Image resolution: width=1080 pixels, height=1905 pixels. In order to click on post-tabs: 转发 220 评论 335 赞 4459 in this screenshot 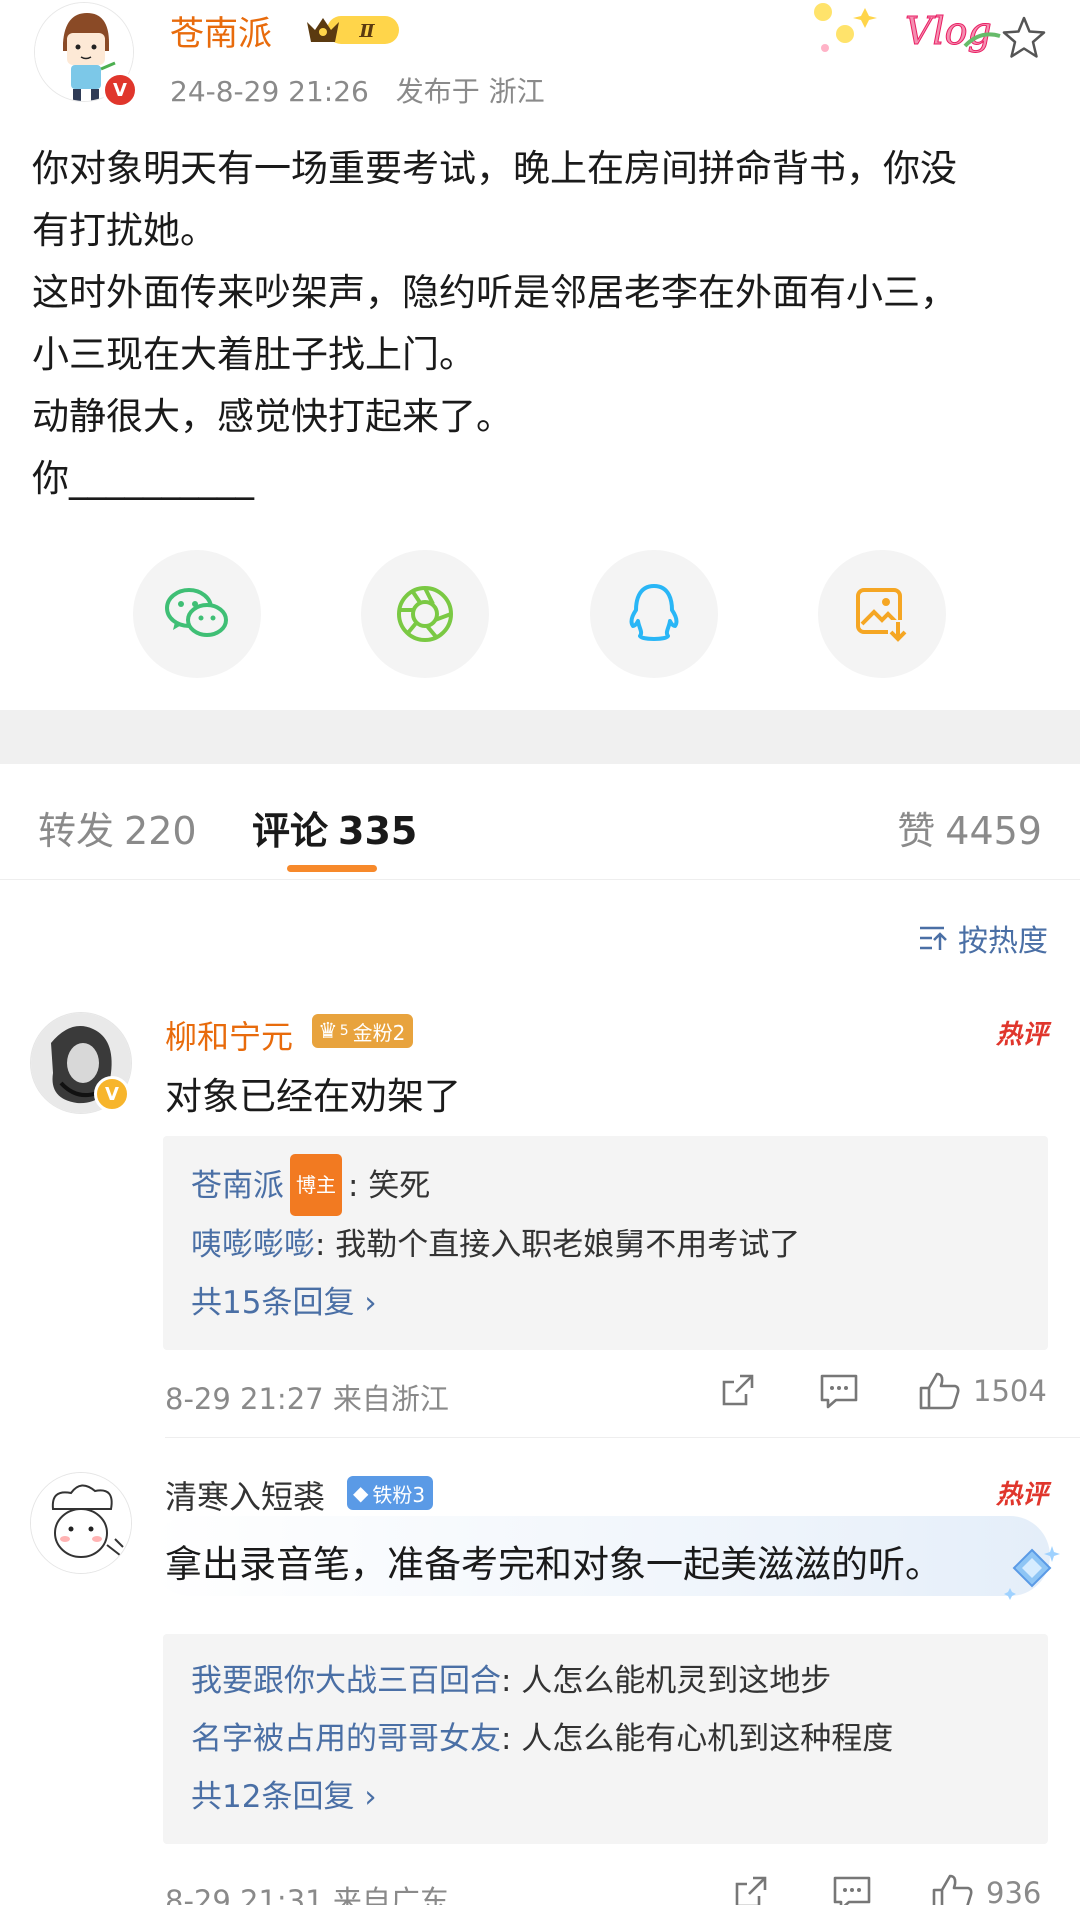, I will do `click(540, 822)`.